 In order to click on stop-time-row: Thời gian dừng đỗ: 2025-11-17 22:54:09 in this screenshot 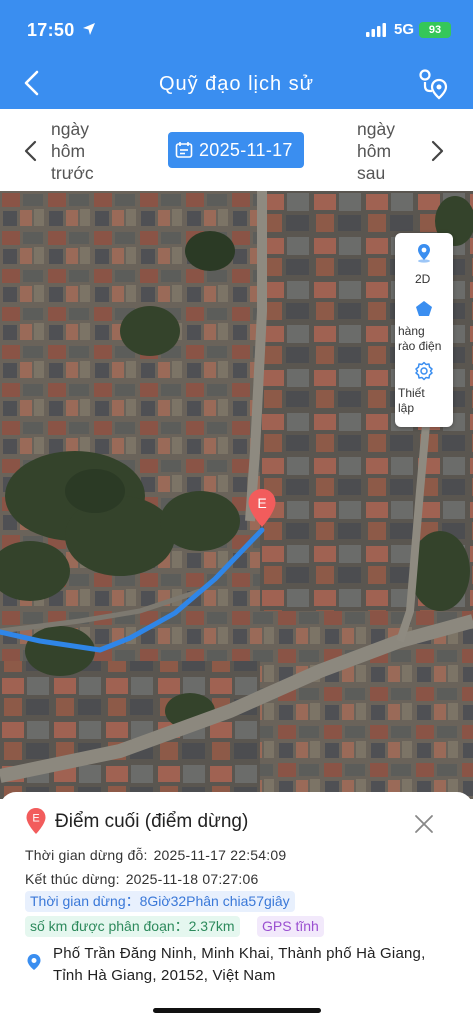, I will do `click(155, 855)`.